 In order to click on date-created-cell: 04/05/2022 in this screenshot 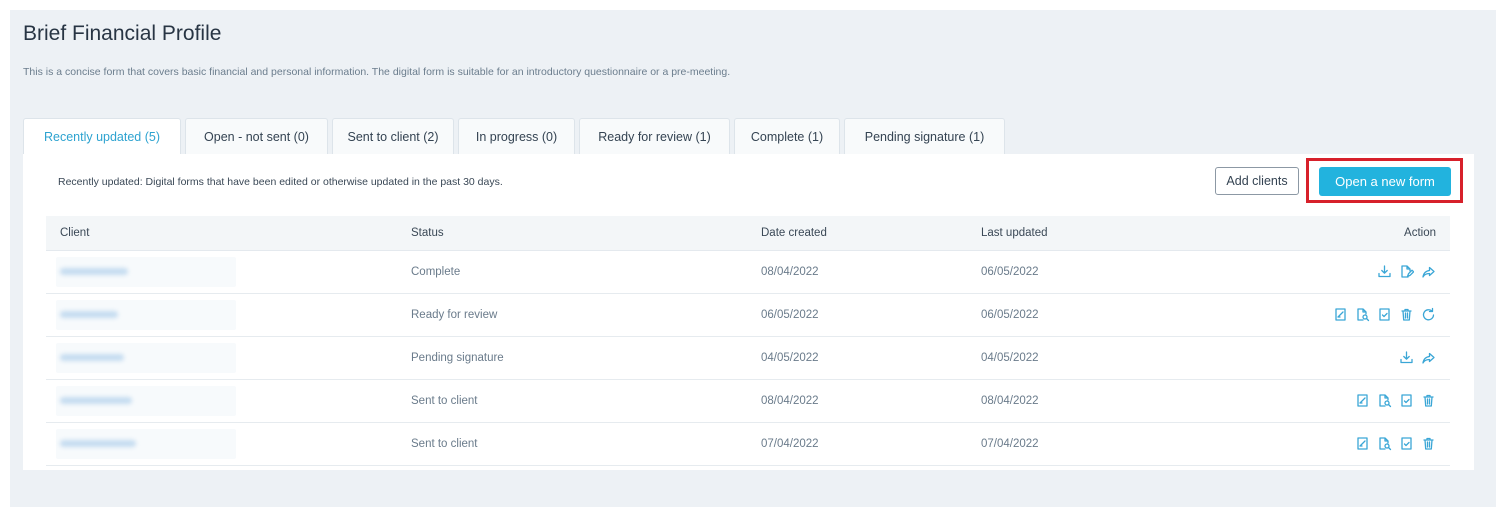, I will do `click(790, 358)`.